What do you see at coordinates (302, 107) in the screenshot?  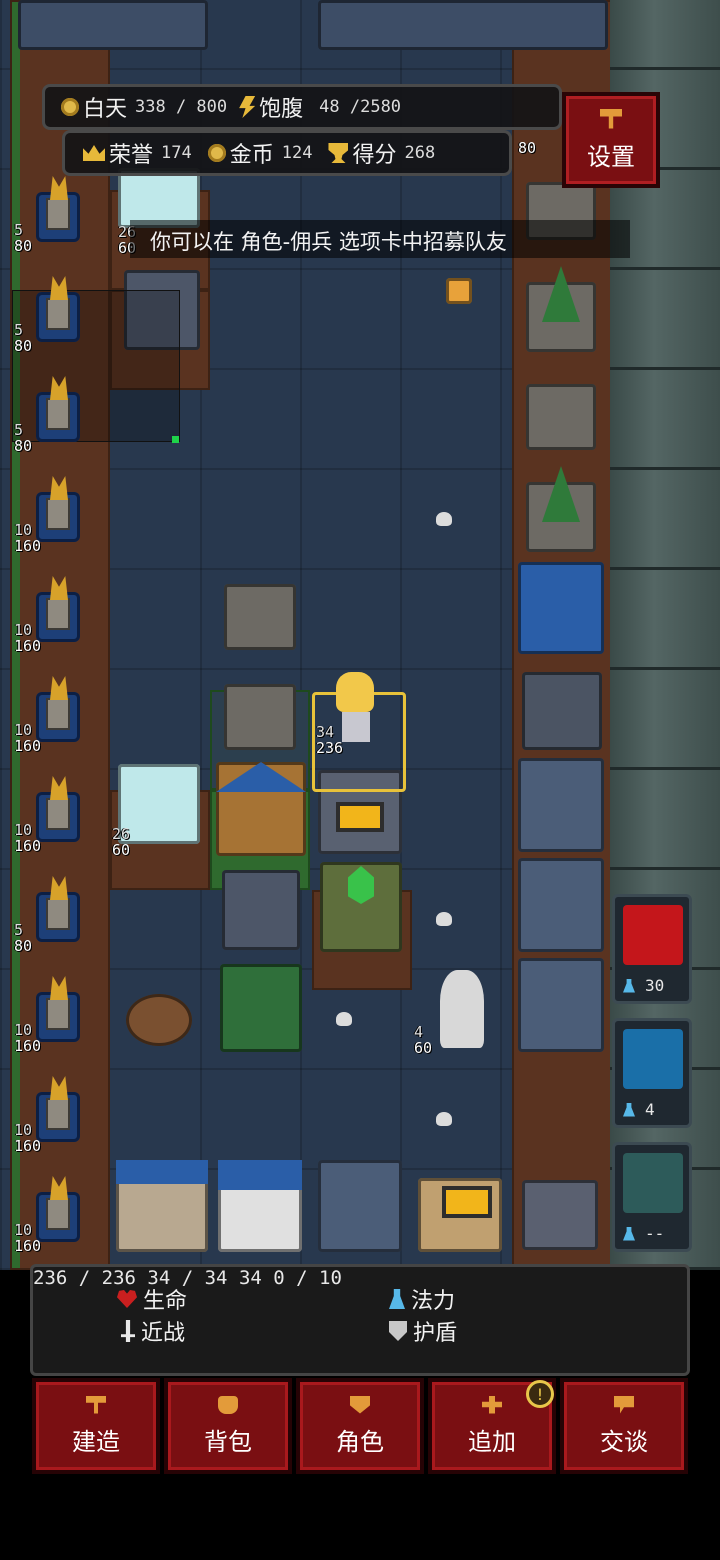 I see `hud-top-bar: 白天 338 / 800 饱腹 48 /2580` at bounding box center [302, 107].